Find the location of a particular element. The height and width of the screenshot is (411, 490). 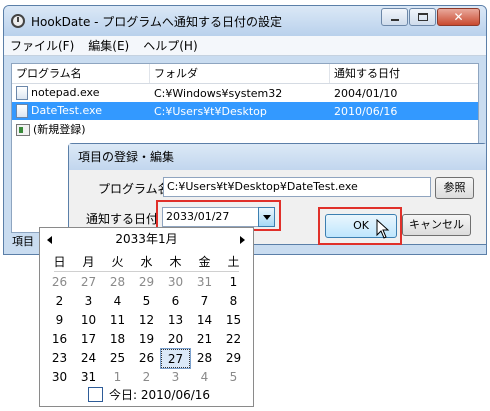

minimize-button is located at coordinates (394, 17).